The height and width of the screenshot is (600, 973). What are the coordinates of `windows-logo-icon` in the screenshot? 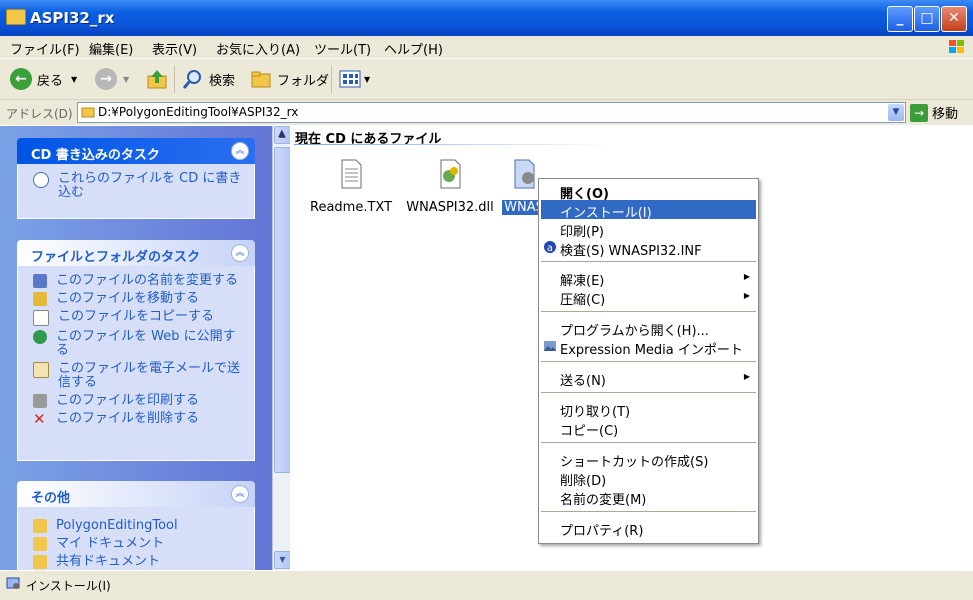 It's located at (956, 46).